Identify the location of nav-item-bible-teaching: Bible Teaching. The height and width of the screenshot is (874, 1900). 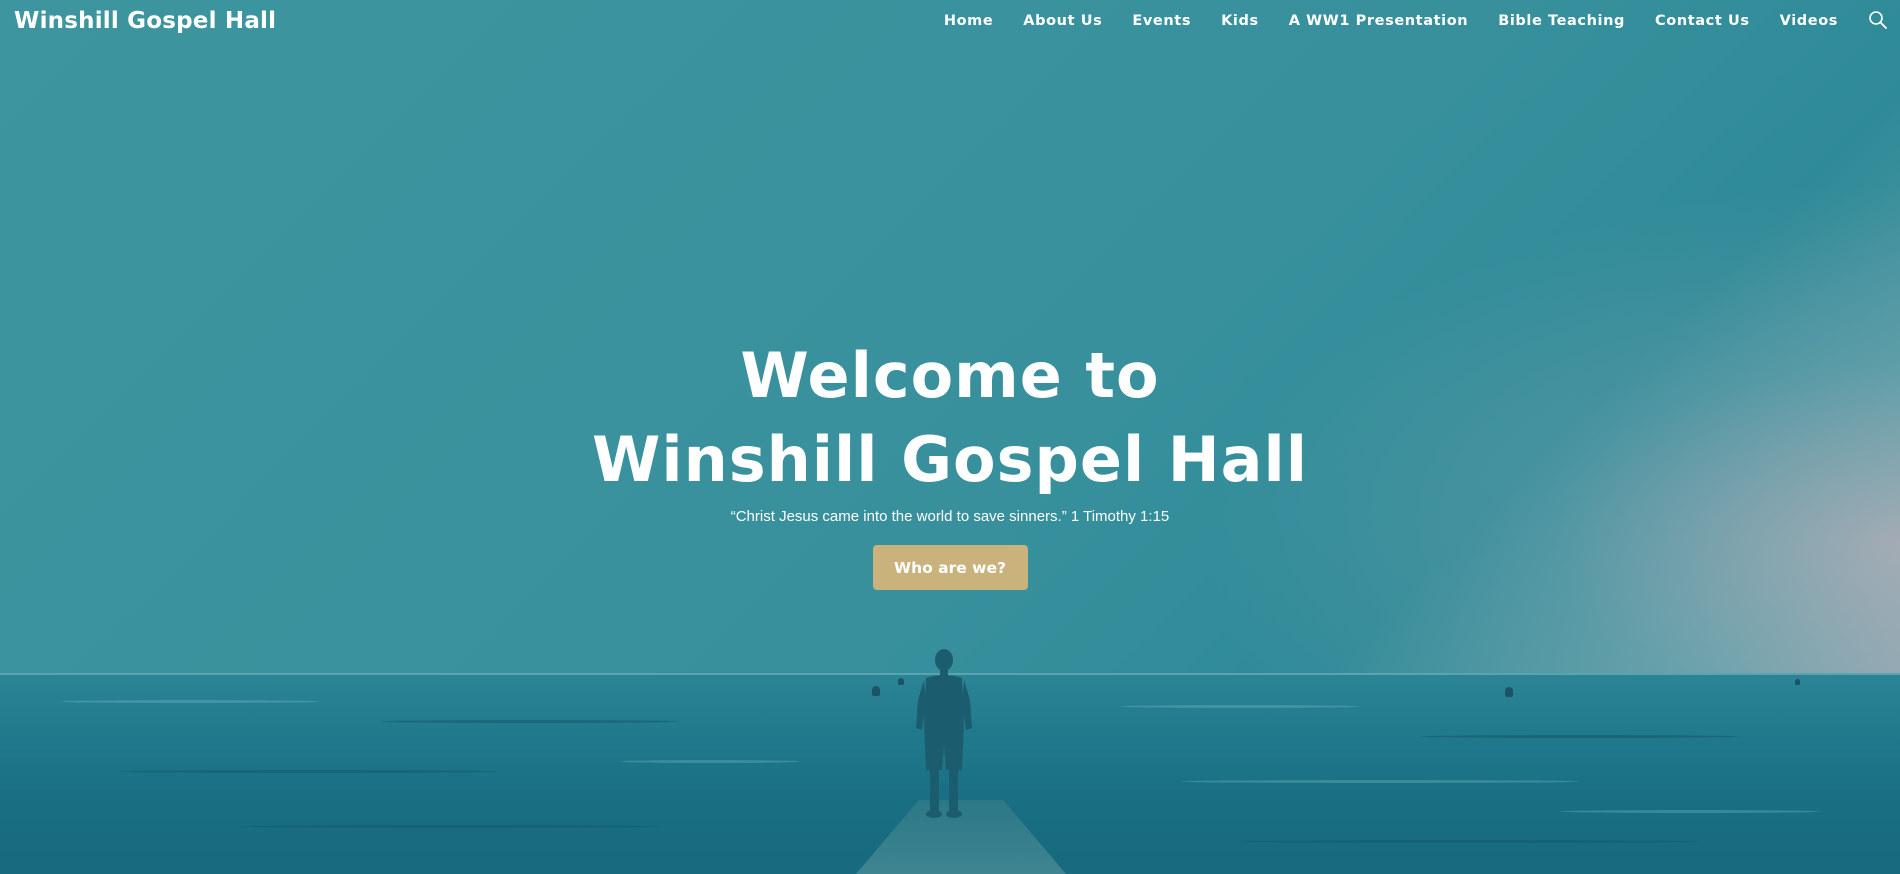
(1561, 21).